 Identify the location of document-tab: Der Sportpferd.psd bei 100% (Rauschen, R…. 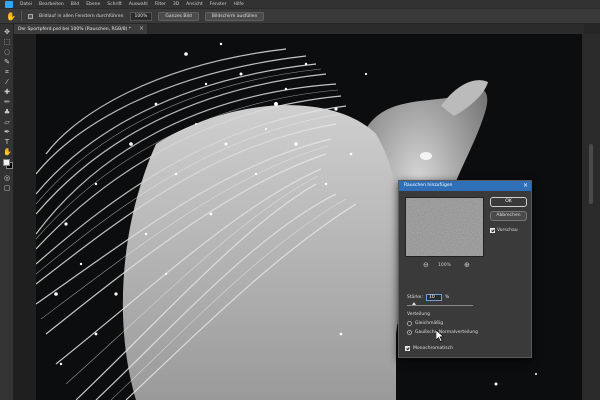
(81, 29).